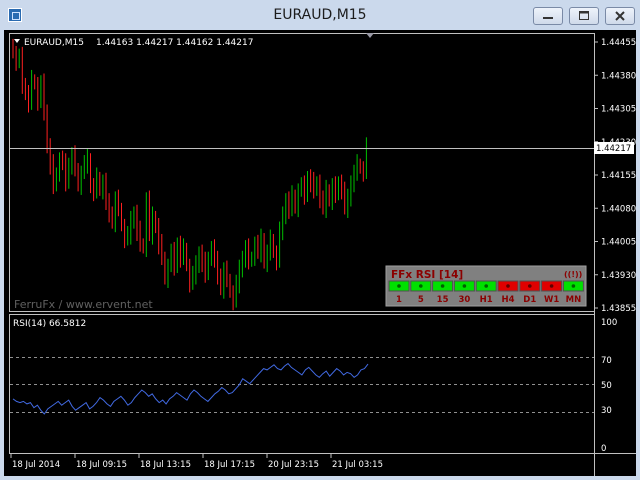 This screenshot has width=640, height=480. I want to click on ffx-tf-label: 1, so click(399, 300).